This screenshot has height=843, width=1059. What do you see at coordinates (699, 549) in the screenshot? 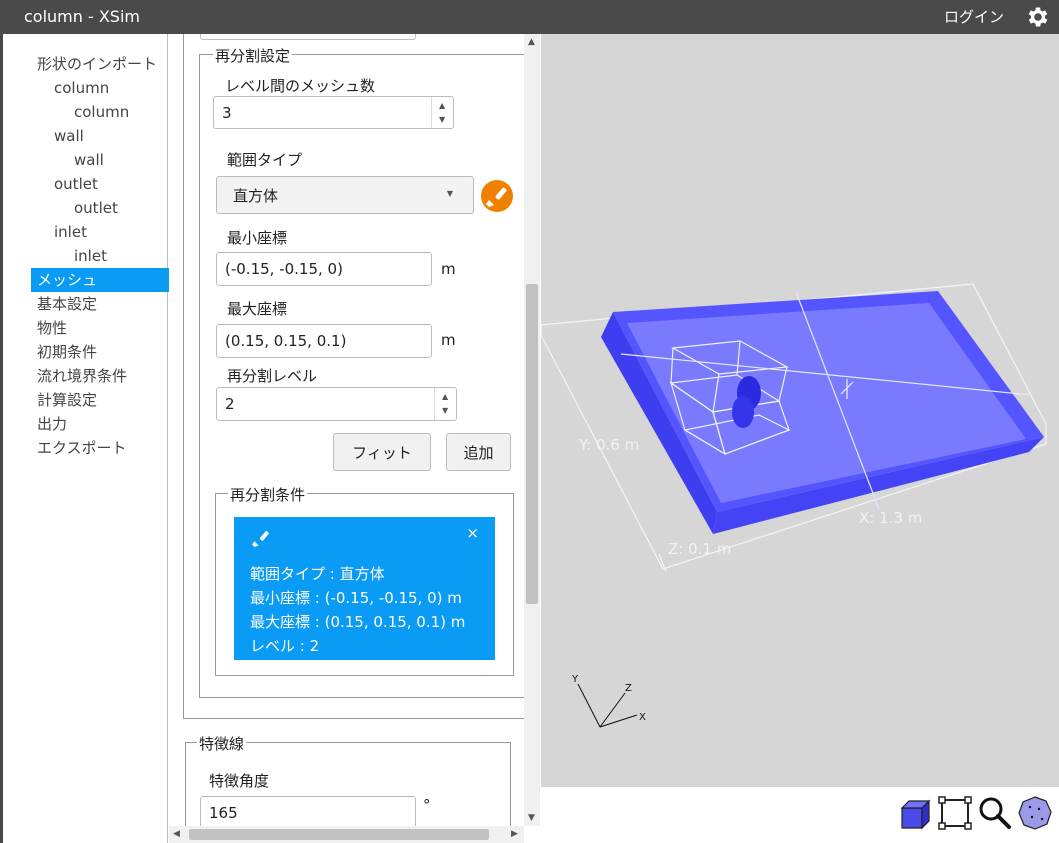
I see `z-dimension-label: Z: 0.1 m` at bounding box center [699, 549].